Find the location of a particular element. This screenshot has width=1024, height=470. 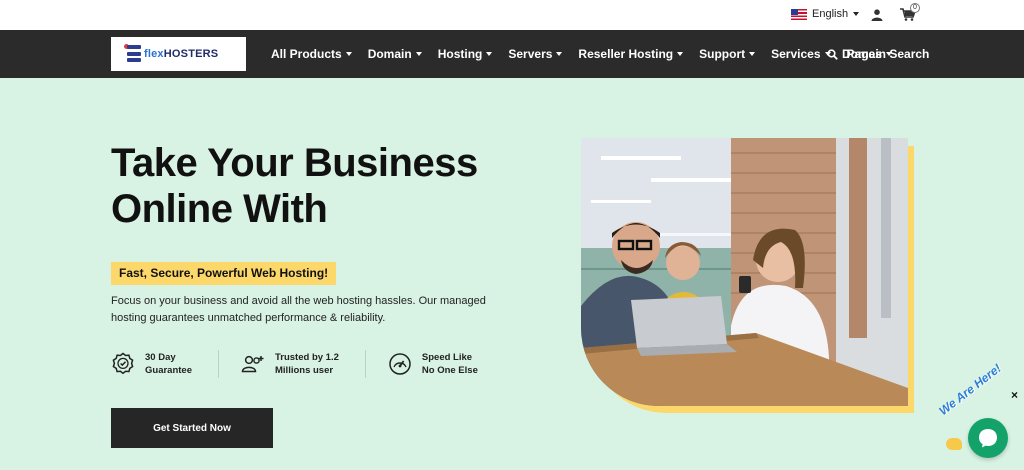

nav-item-all-products: All Products is located at coordinates (311, 54).